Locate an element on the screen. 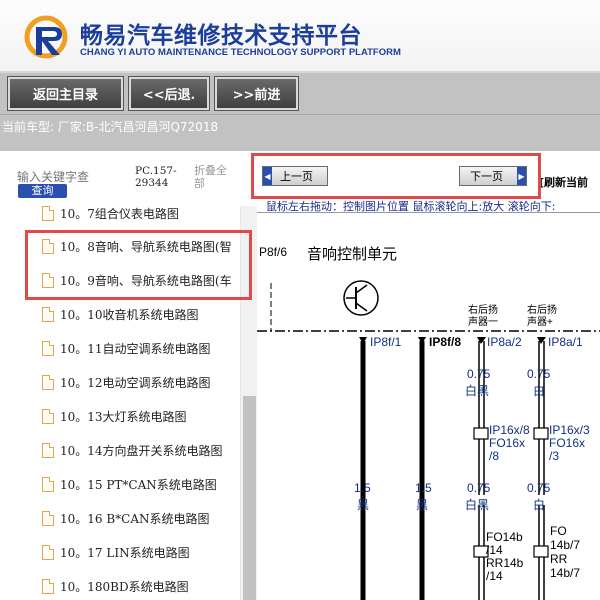  speaker-plus-line2: 声器+ is located at coordinates (540, 322).